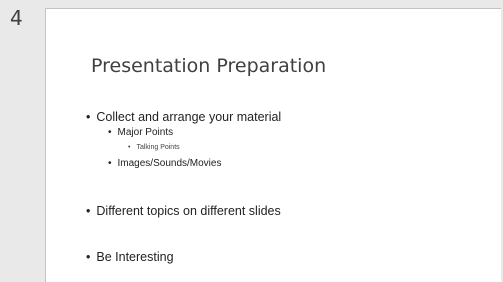 Image resolution: width=503 pixels, height=282 pixels. I want to click on slide-number: 4, so click(16, 18).